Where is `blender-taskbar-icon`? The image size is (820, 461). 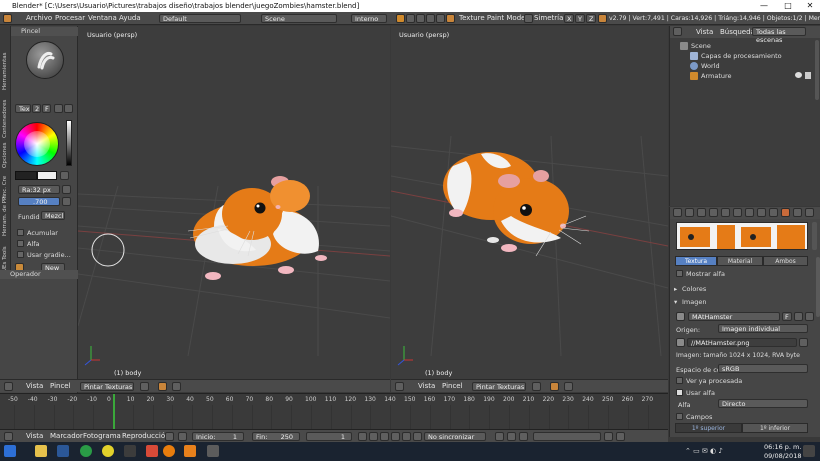
blender-taskbar-icon is located at coordinates (169, 451).